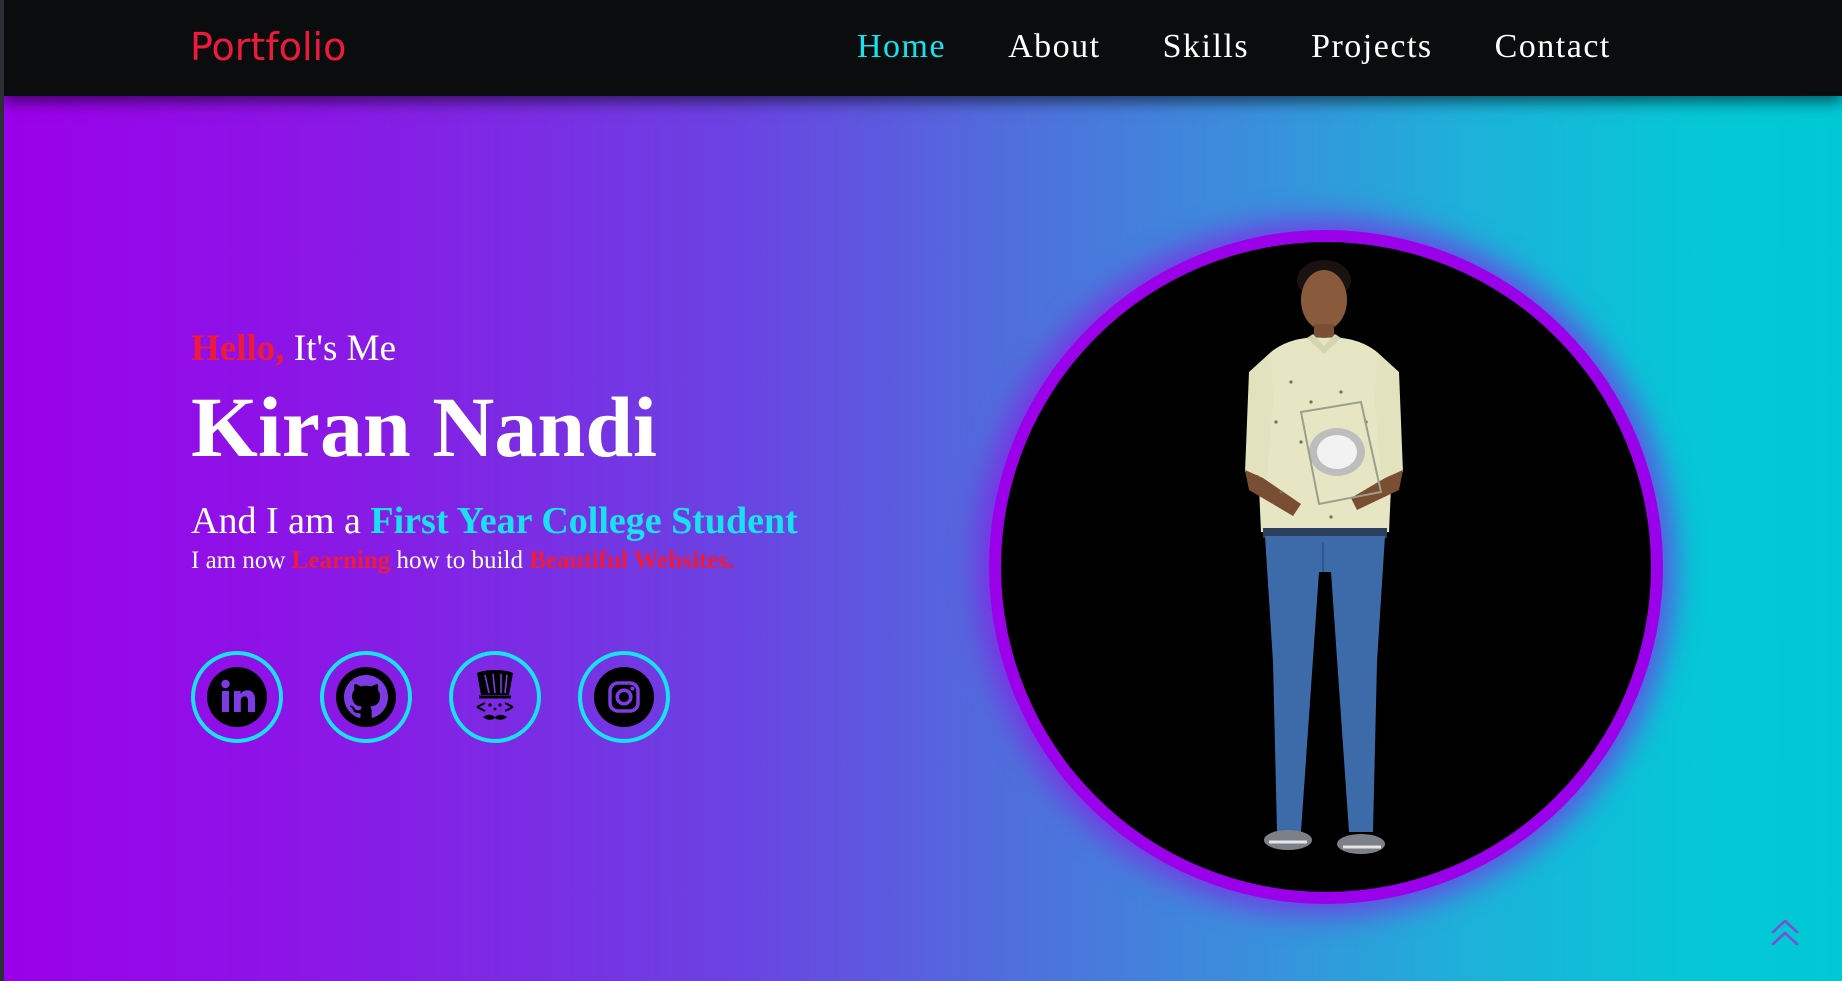 The image size is (1842, 981). What do you see at coordinates (341, 560) in the screenshot?
I see `desc-accent-learning: Learning` at bounding box center [341, 560].